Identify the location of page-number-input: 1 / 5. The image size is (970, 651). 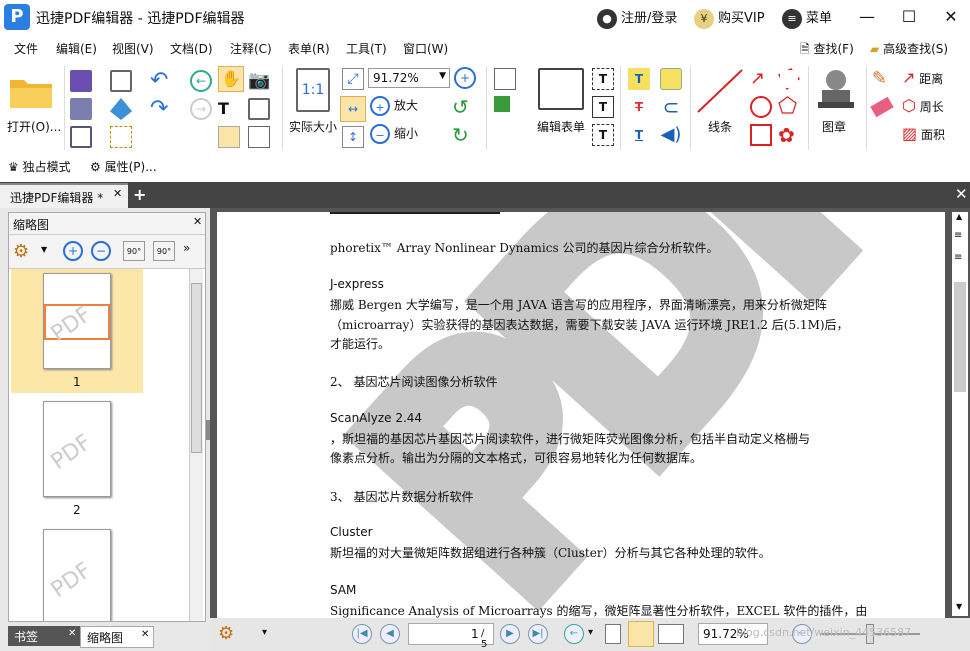
(451, 636).